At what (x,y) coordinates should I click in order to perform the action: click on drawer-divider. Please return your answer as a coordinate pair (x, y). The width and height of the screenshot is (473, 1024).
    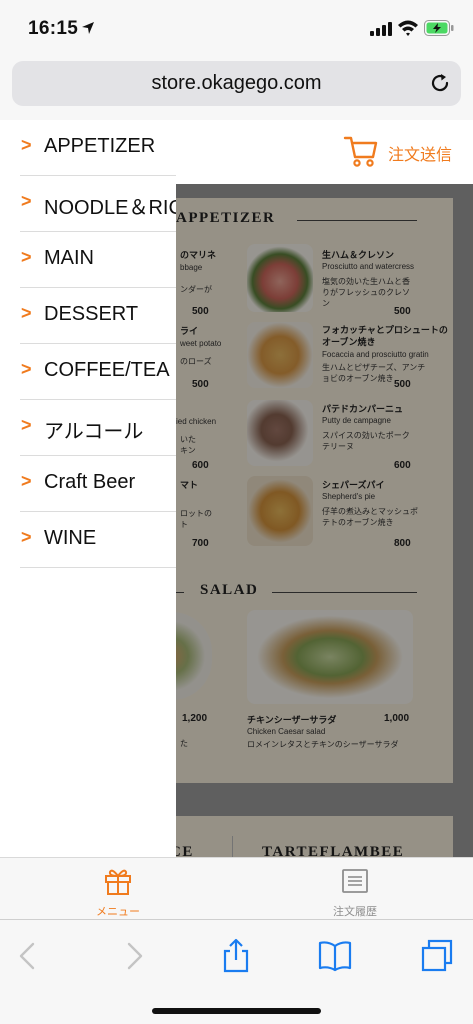
    Looking at the image, I should click on (98, 567).